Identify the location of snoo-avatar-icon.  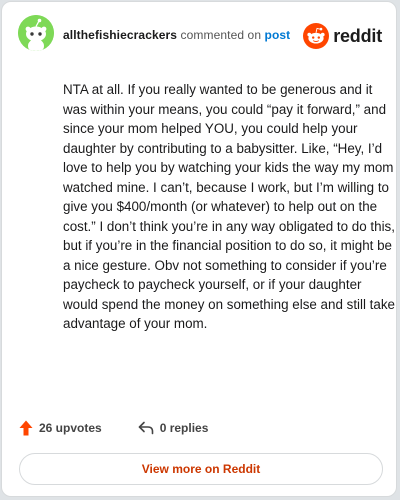
(36, 33).